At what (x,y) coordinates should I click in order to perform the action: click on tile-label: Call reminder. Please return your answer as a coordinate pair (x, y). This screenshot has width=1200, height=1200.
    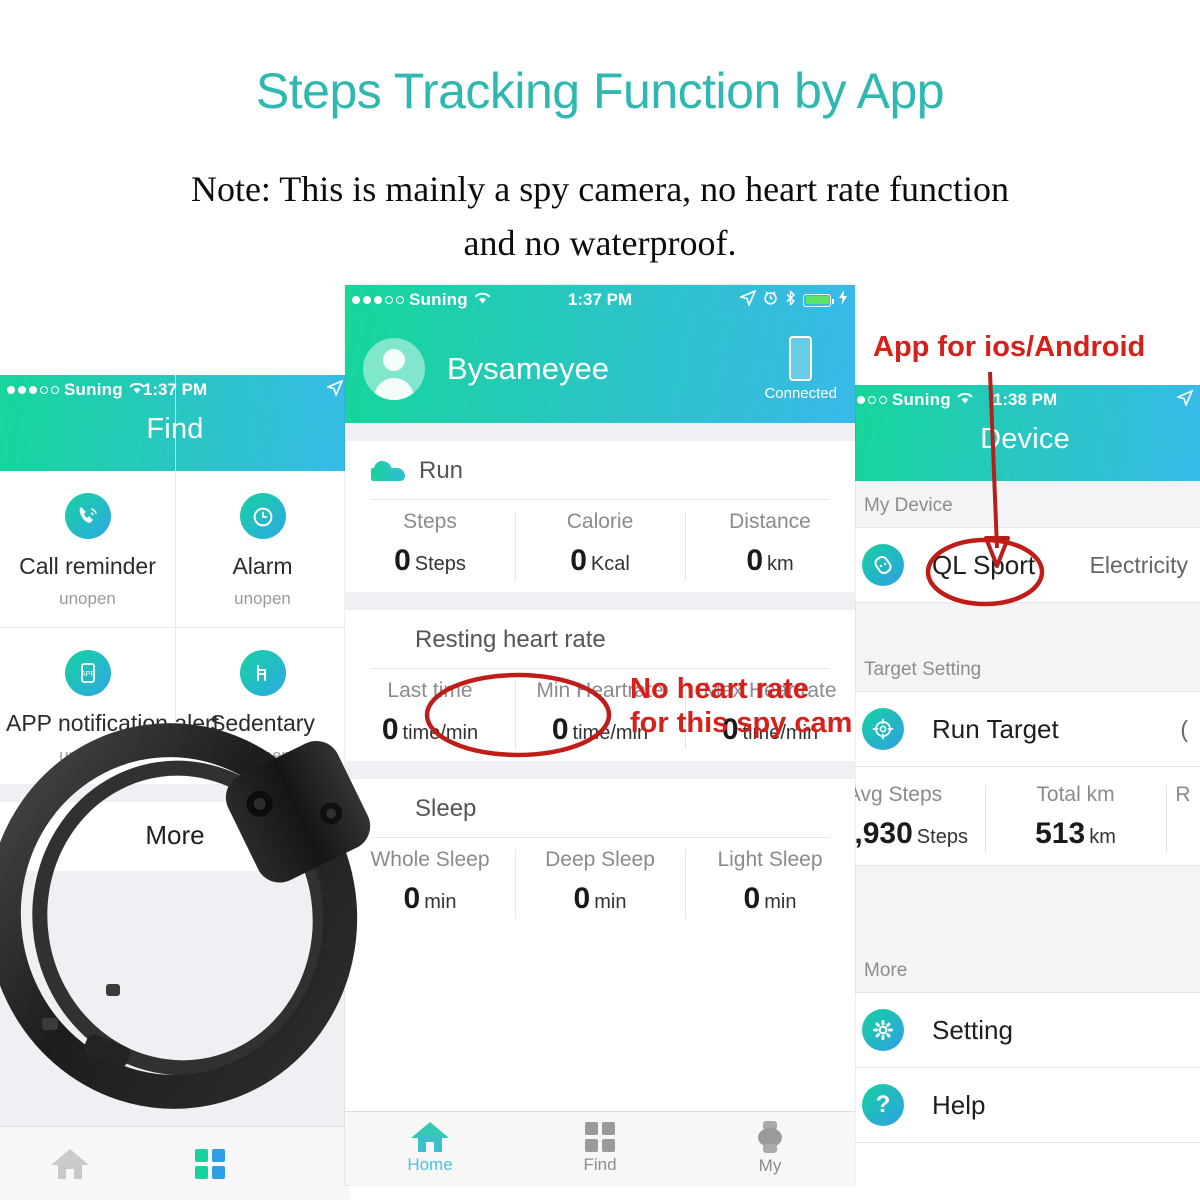
    Looking at the image, I should click on (87, 566).